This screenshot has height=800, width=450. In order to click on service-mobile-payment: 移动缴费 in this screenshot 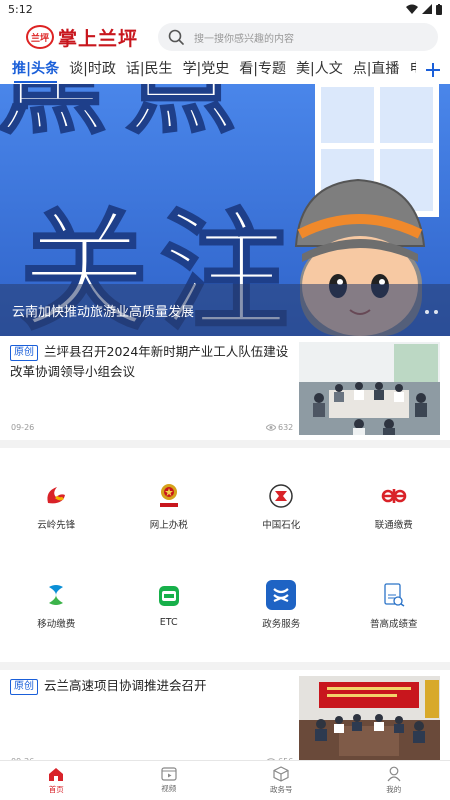, I will do `click(56, 604)`.